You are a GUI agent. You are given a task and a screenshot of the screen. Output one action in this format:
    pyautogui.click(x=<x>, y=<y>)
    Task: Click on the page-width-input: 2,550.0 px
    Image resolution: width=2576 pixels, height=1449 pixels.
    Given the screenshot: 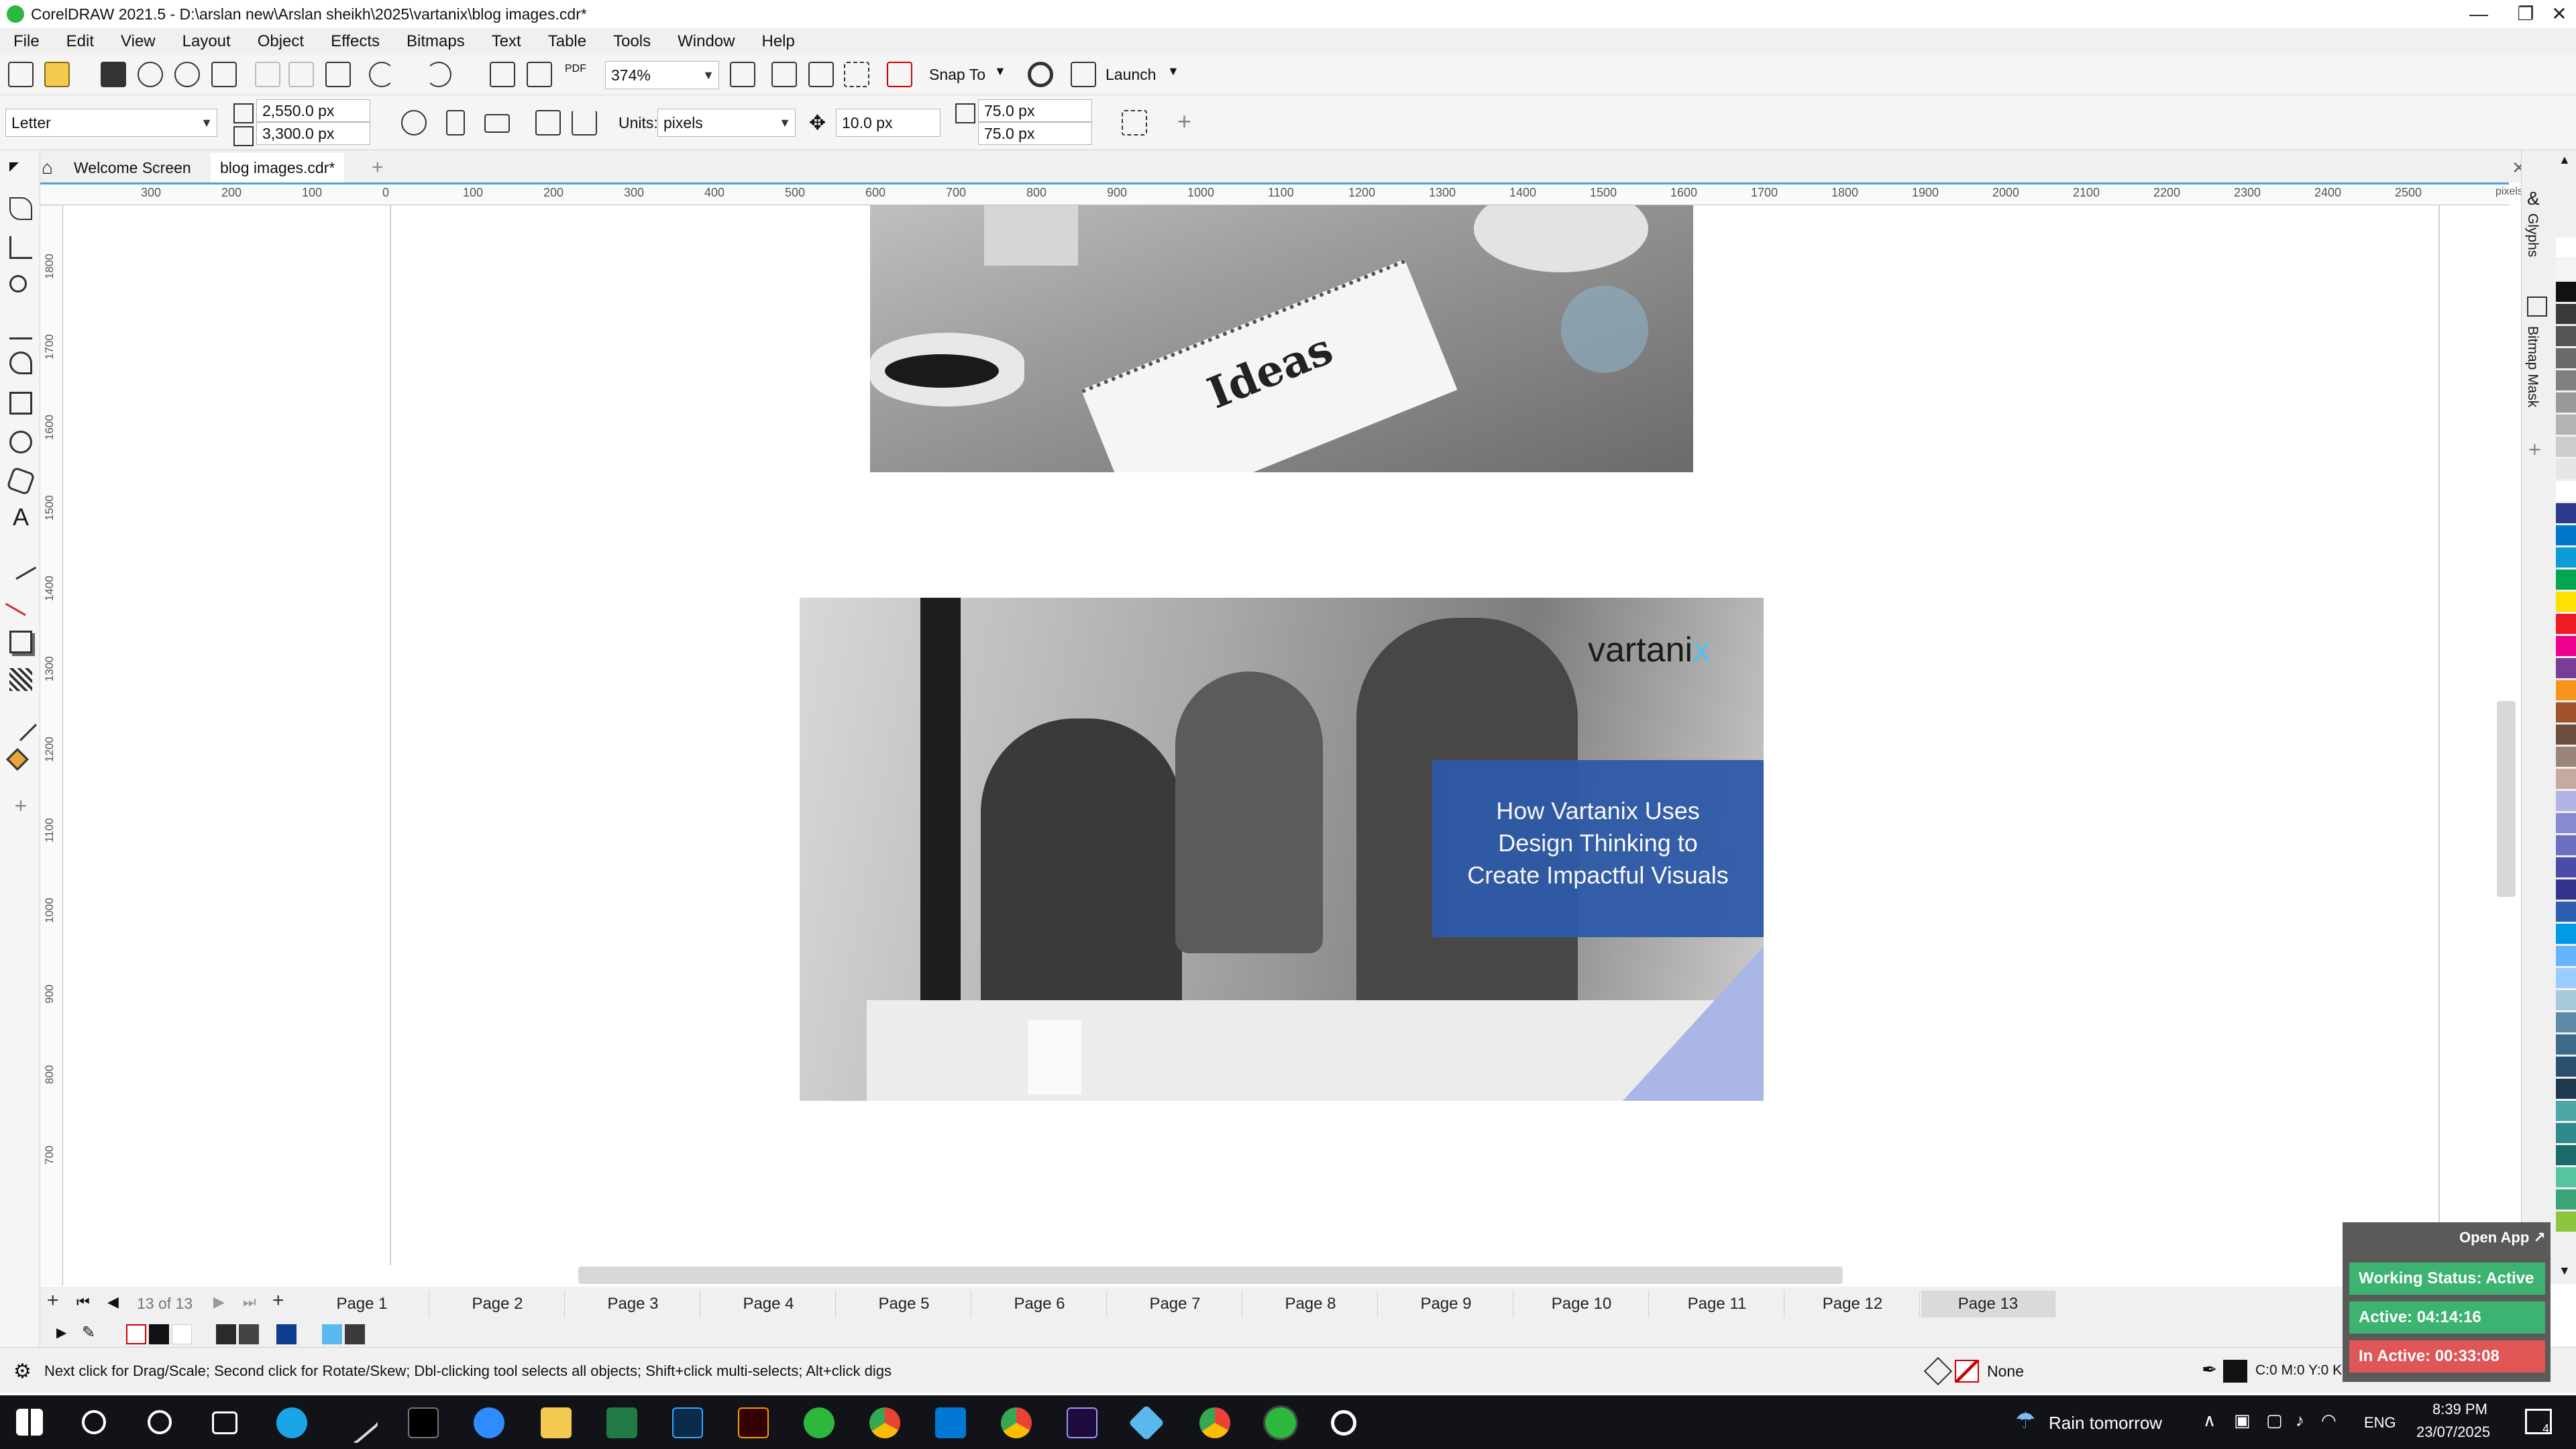 What is the action you would take?
    pyautogui.click(x=313, y=110)
    